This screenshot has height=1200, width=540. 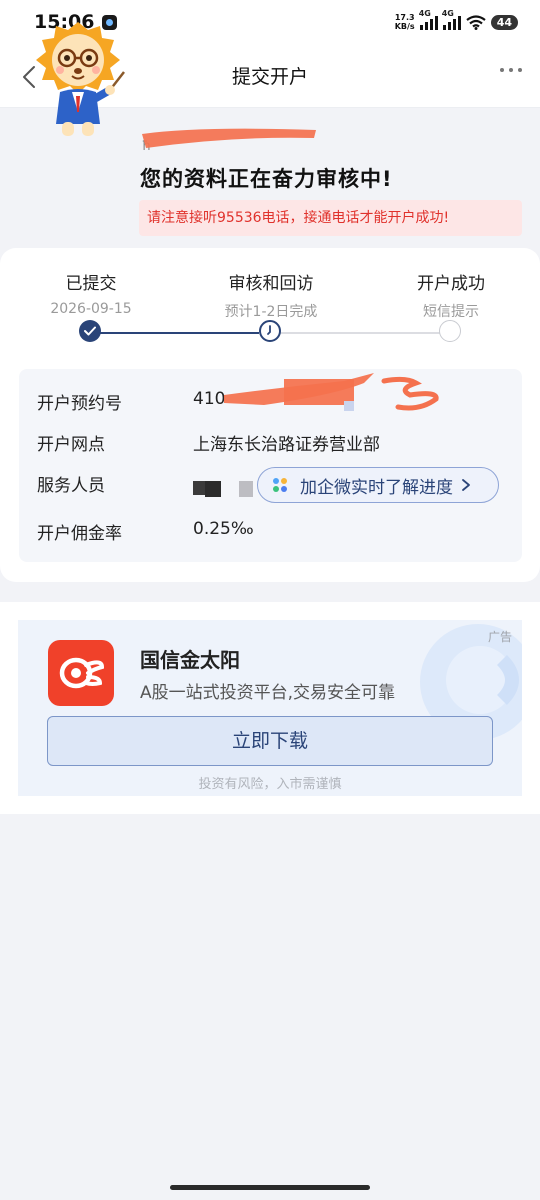 What do you see at coordinates (80, 79) in the screenshot?
I see `lion-mascot-icon` at bounding box center [80, 79].